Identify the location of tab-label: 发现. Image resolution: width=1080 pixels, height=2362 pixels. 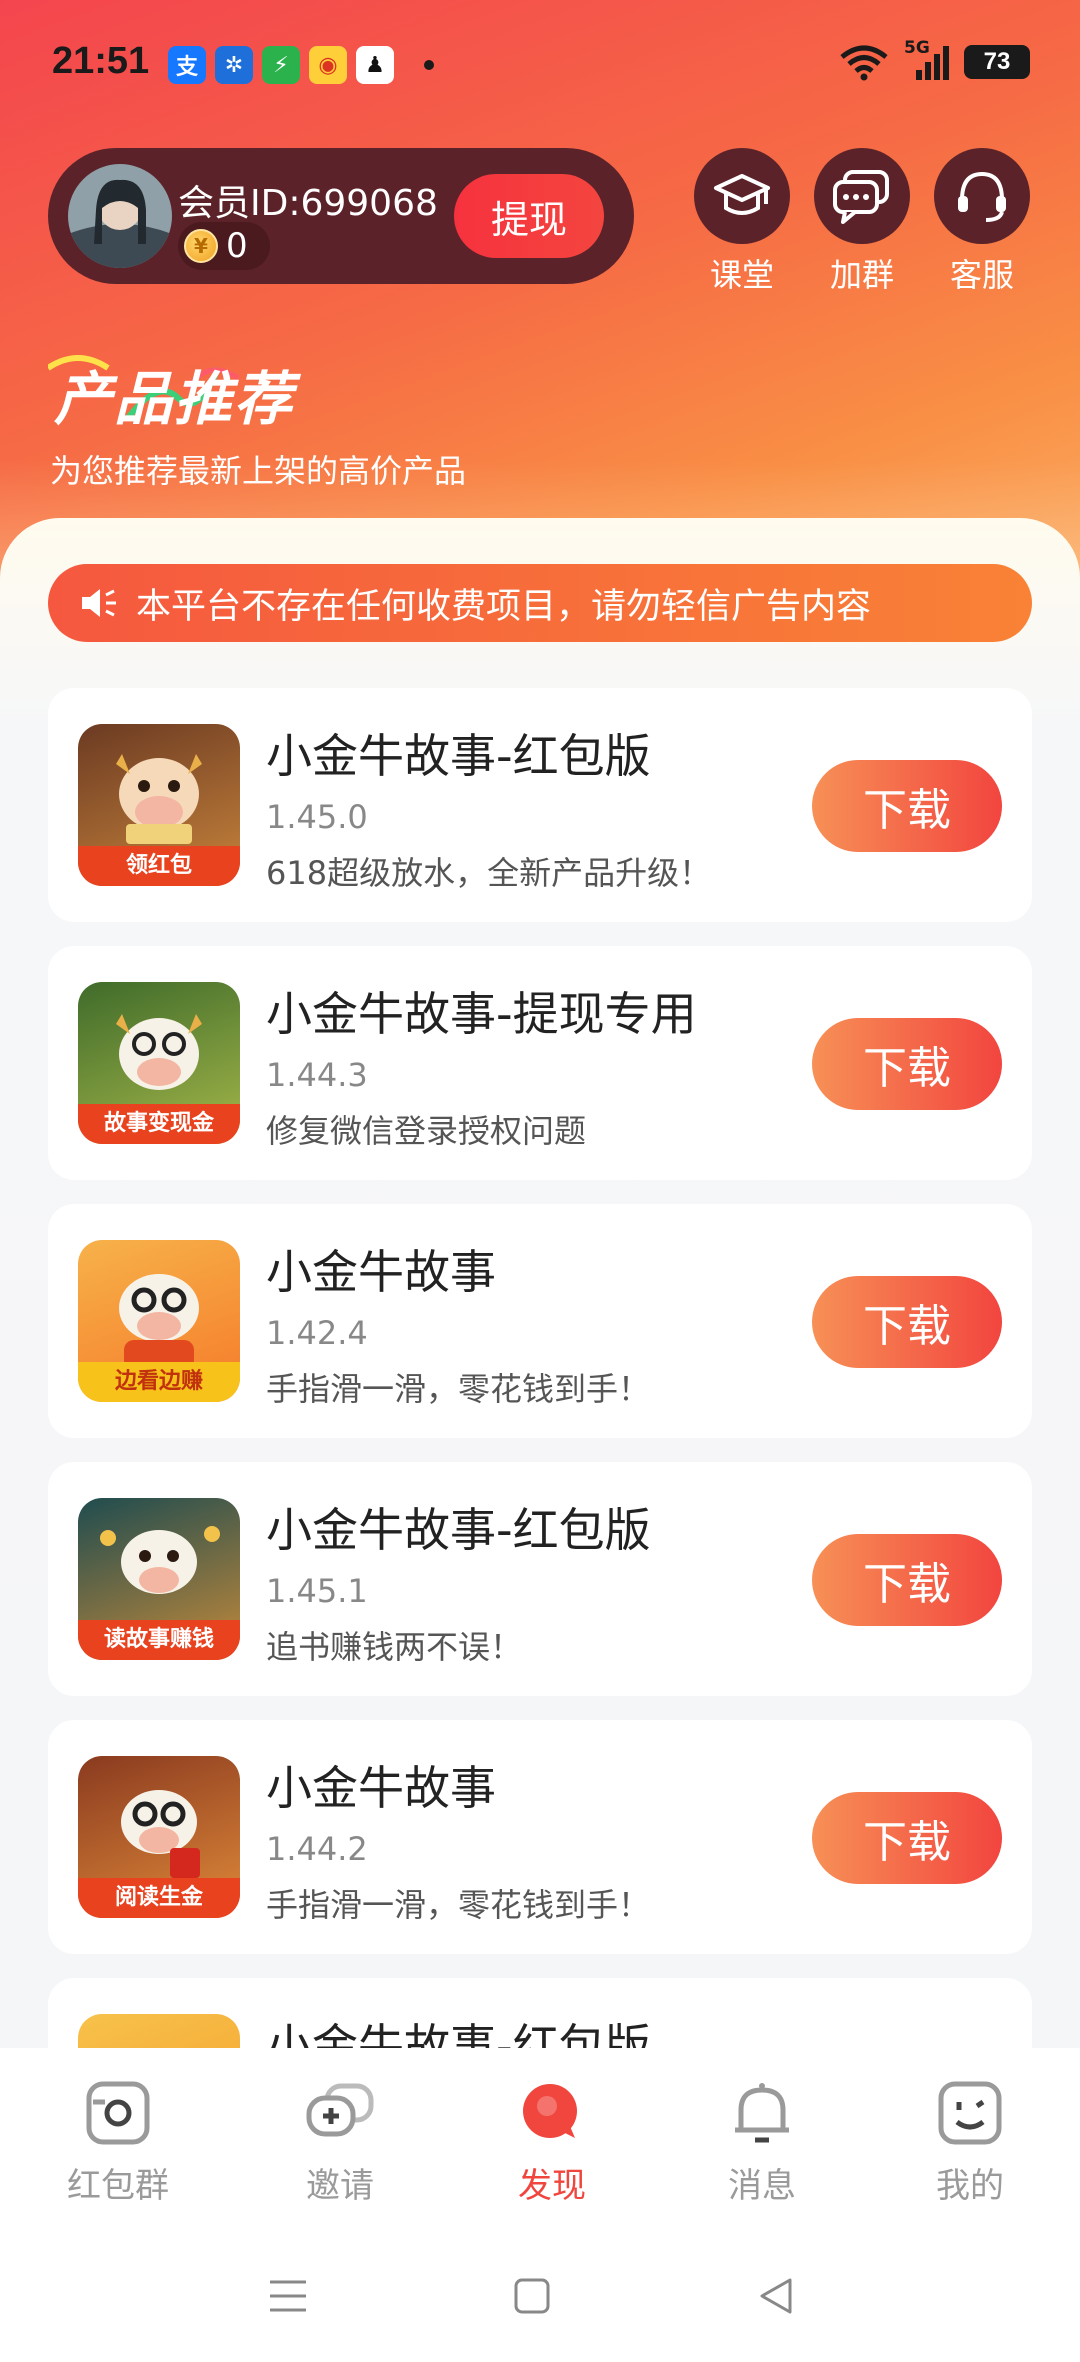
(552, 2186).